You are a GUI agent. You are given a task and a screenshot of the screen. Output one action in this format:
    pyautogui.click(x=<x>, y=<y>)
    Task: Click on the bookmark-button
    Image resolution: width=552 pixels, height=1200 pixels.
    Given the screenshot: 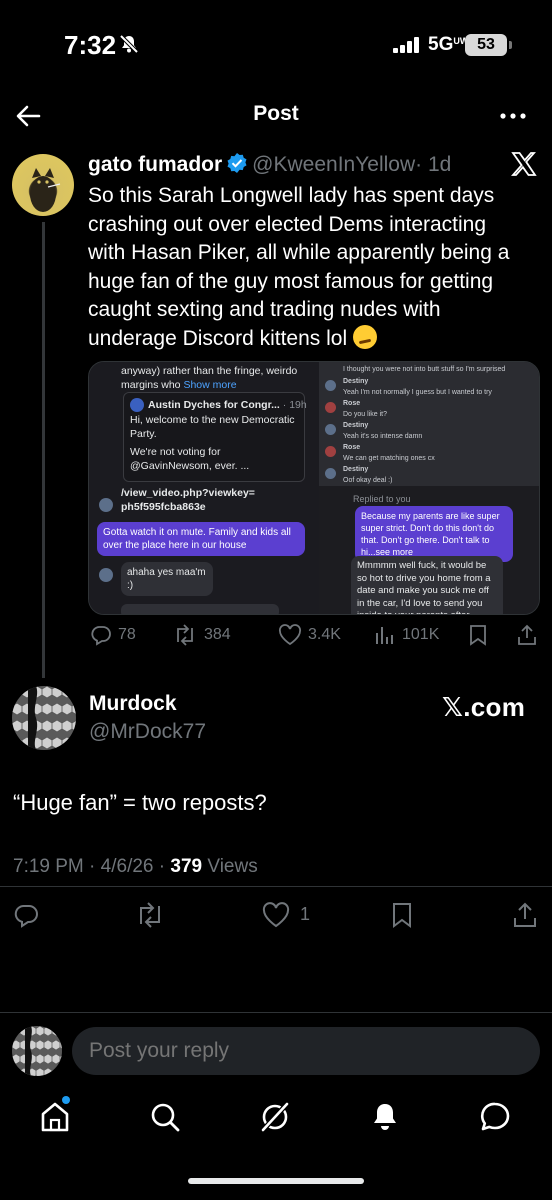 What is the action you would take?
    pyautogui.click(x=478, y=635)
    